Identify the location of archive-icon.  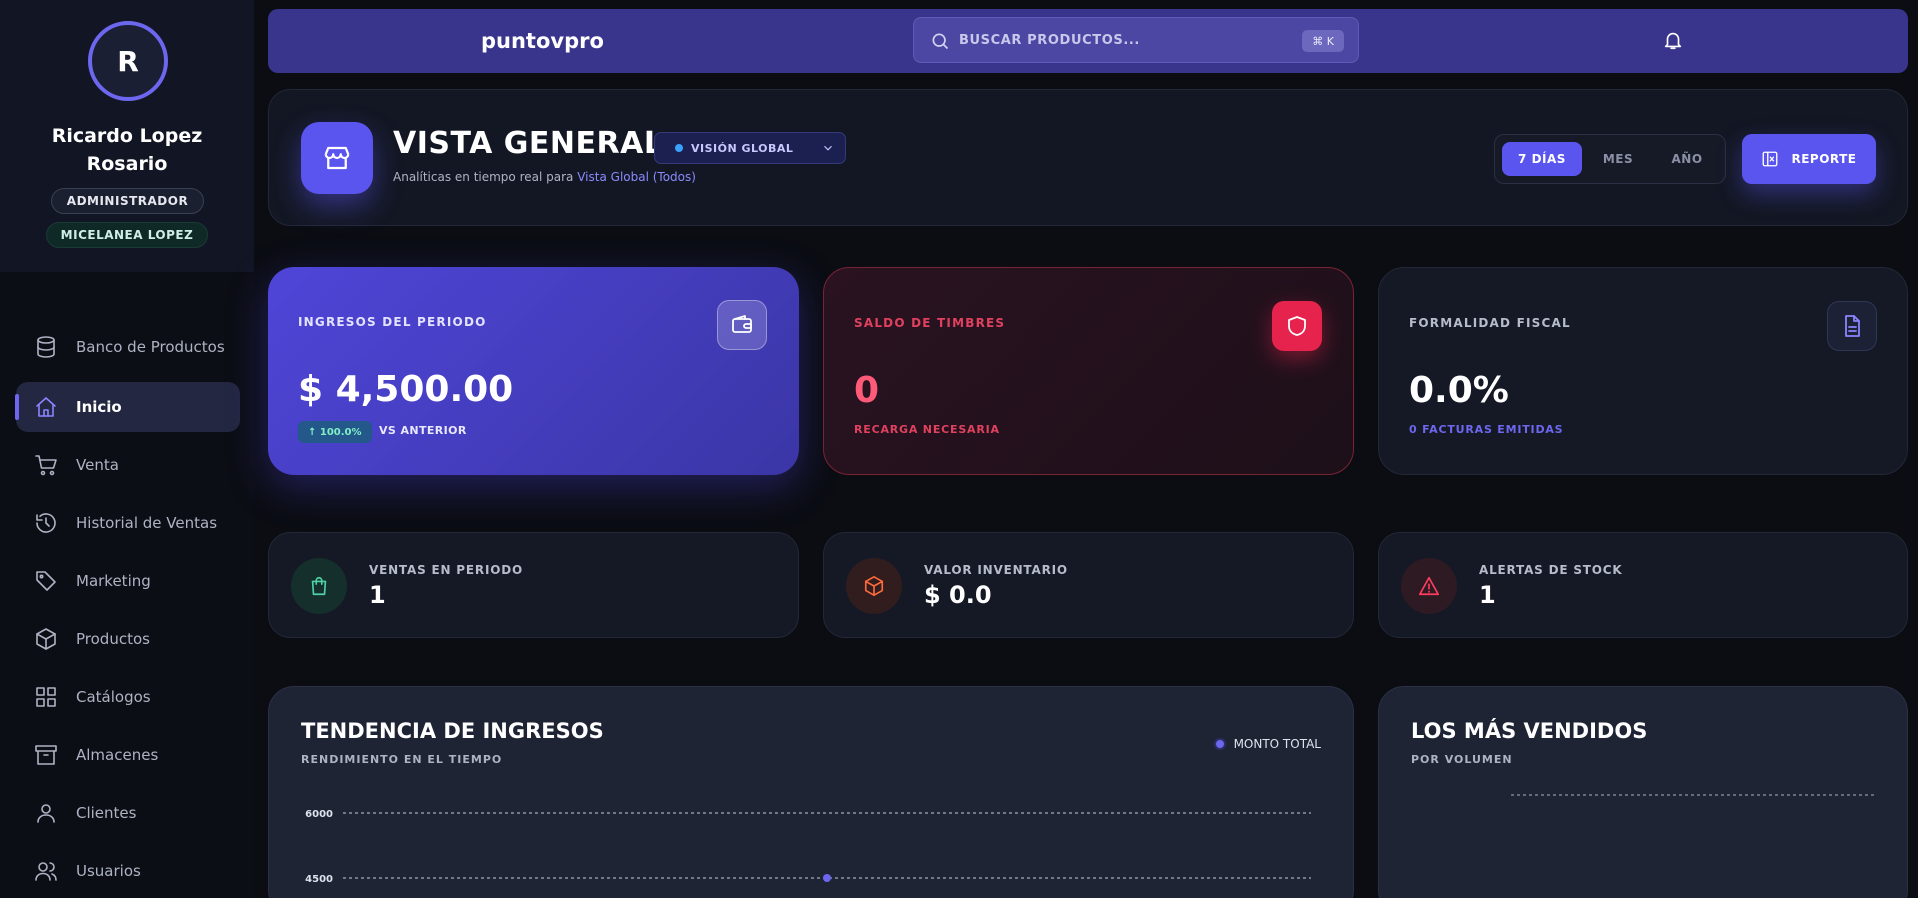
(46, 755).